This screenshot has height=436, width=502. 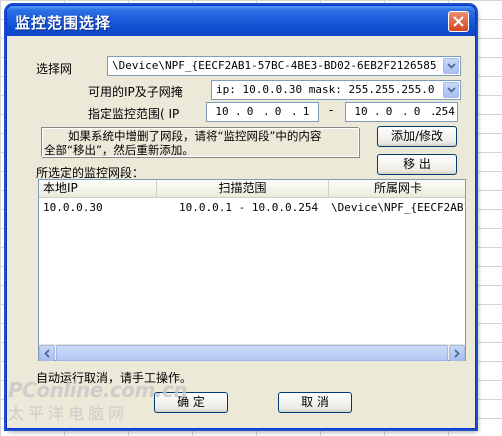 I want to click on pconline-watermark: PConline.com.cn 太平洋电脑网, so click(x=98, y=401).